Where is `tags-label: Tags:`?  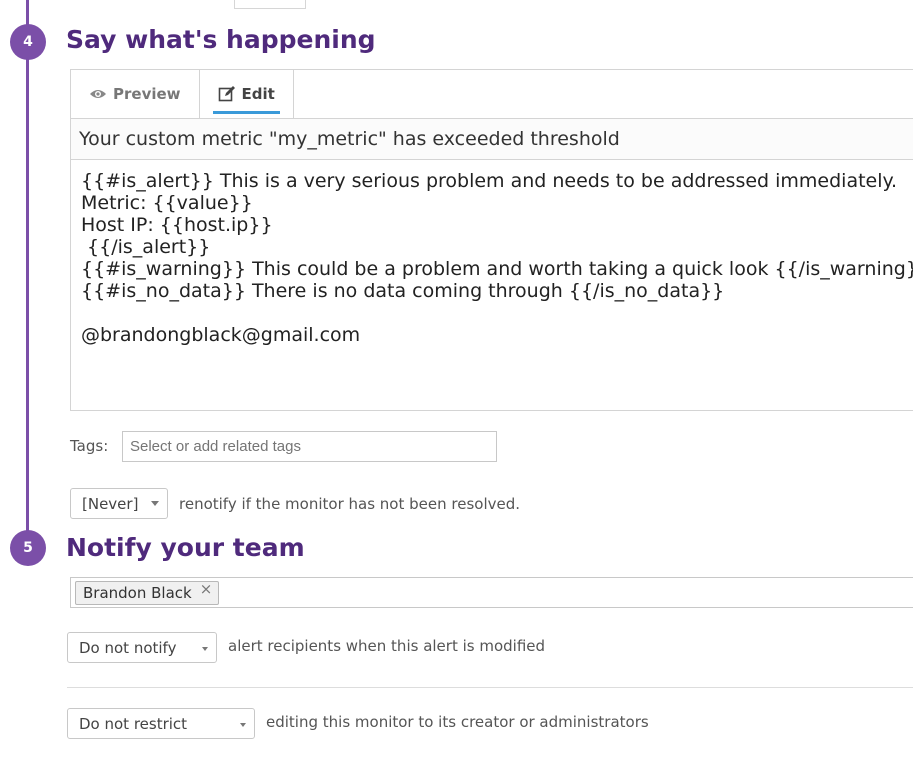 tags-label: Tags: is located at coordinates (89, 446).